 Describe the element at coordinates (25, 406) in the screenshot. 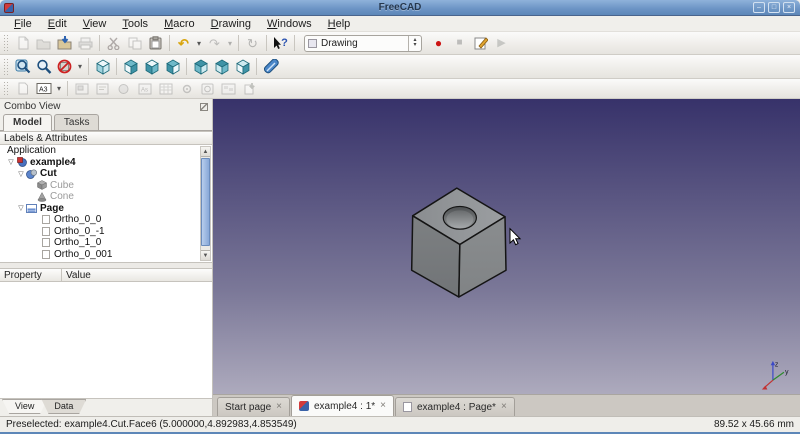

I see `tab-view: View` at that location.